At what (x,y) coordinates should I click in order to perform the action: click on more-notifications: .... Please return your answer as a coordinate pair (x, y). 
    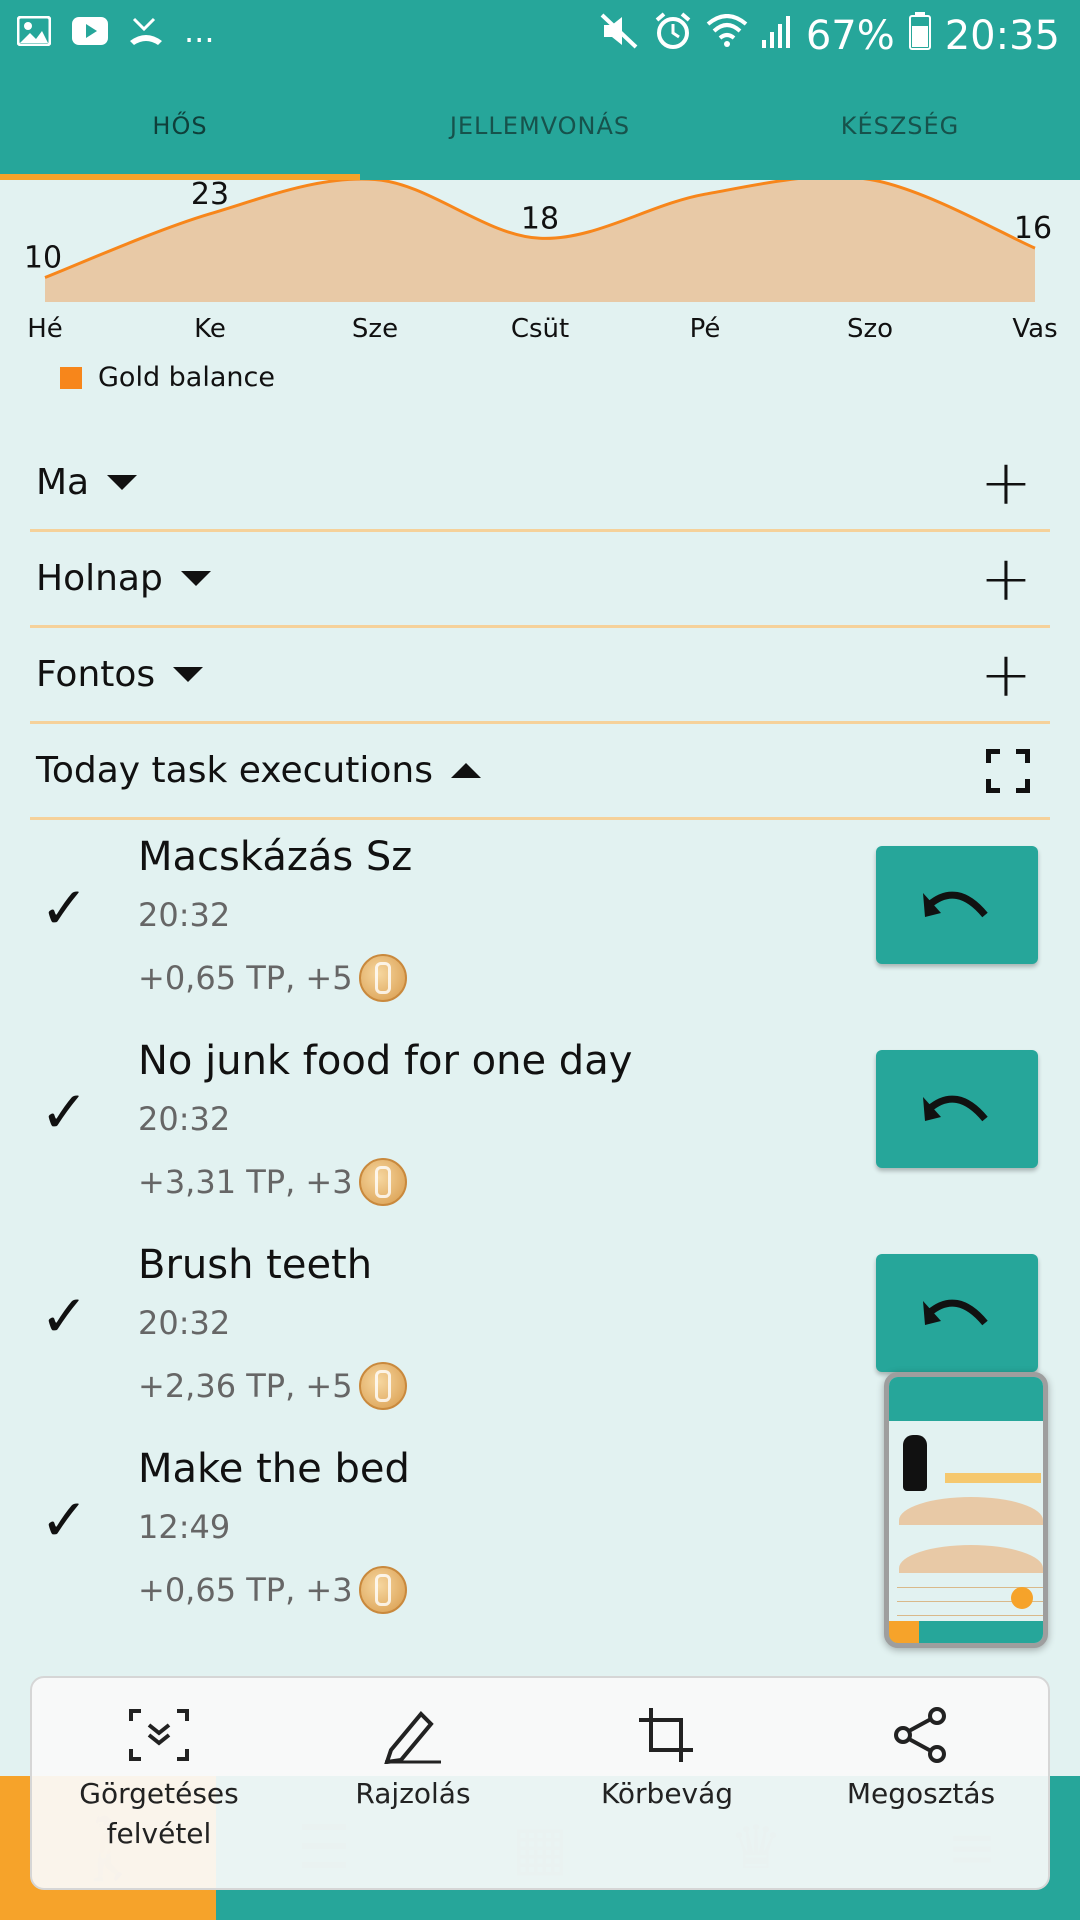
    Looking at the image, I should click on (199, 31).